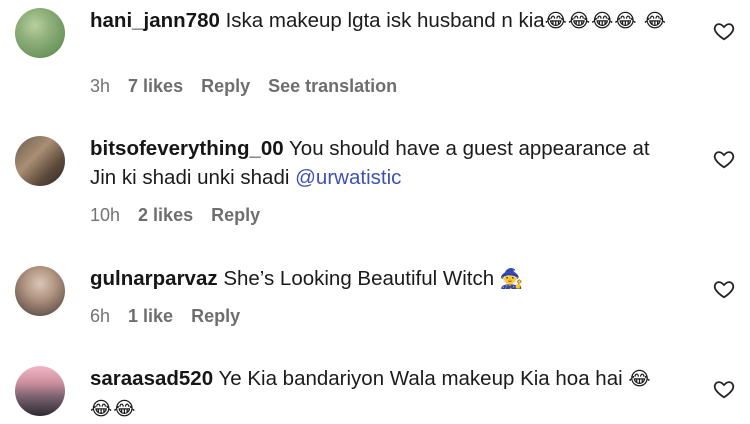 Image resolution: width=750 pixels, height=424 pixels. Describe the element at coordinates (605, 21) in the screenshot. I see `comment-emoji: 😂😂😂😂 😂` at that location.